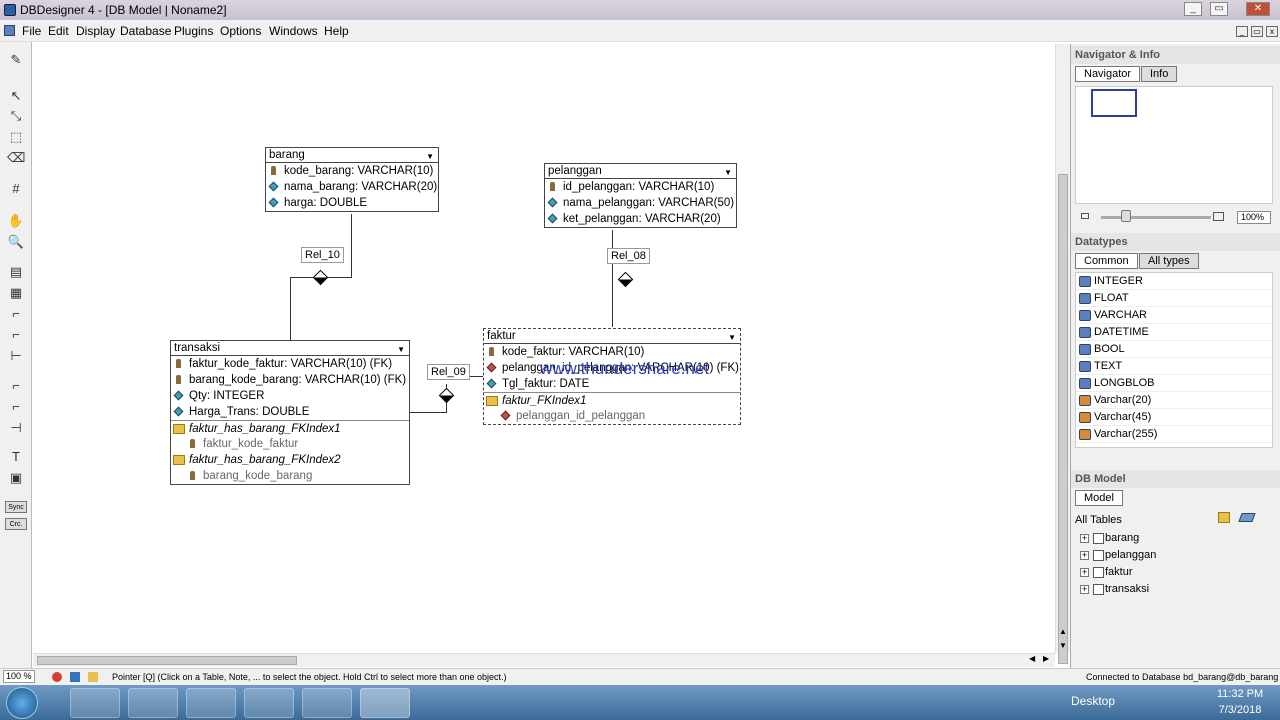 This screenshot has width=1280, height=720. What do you see at coordinates (16, 96) in the screenshot?
I see `pointer-tool-icon: ↖` at bounding box center [16, 96].